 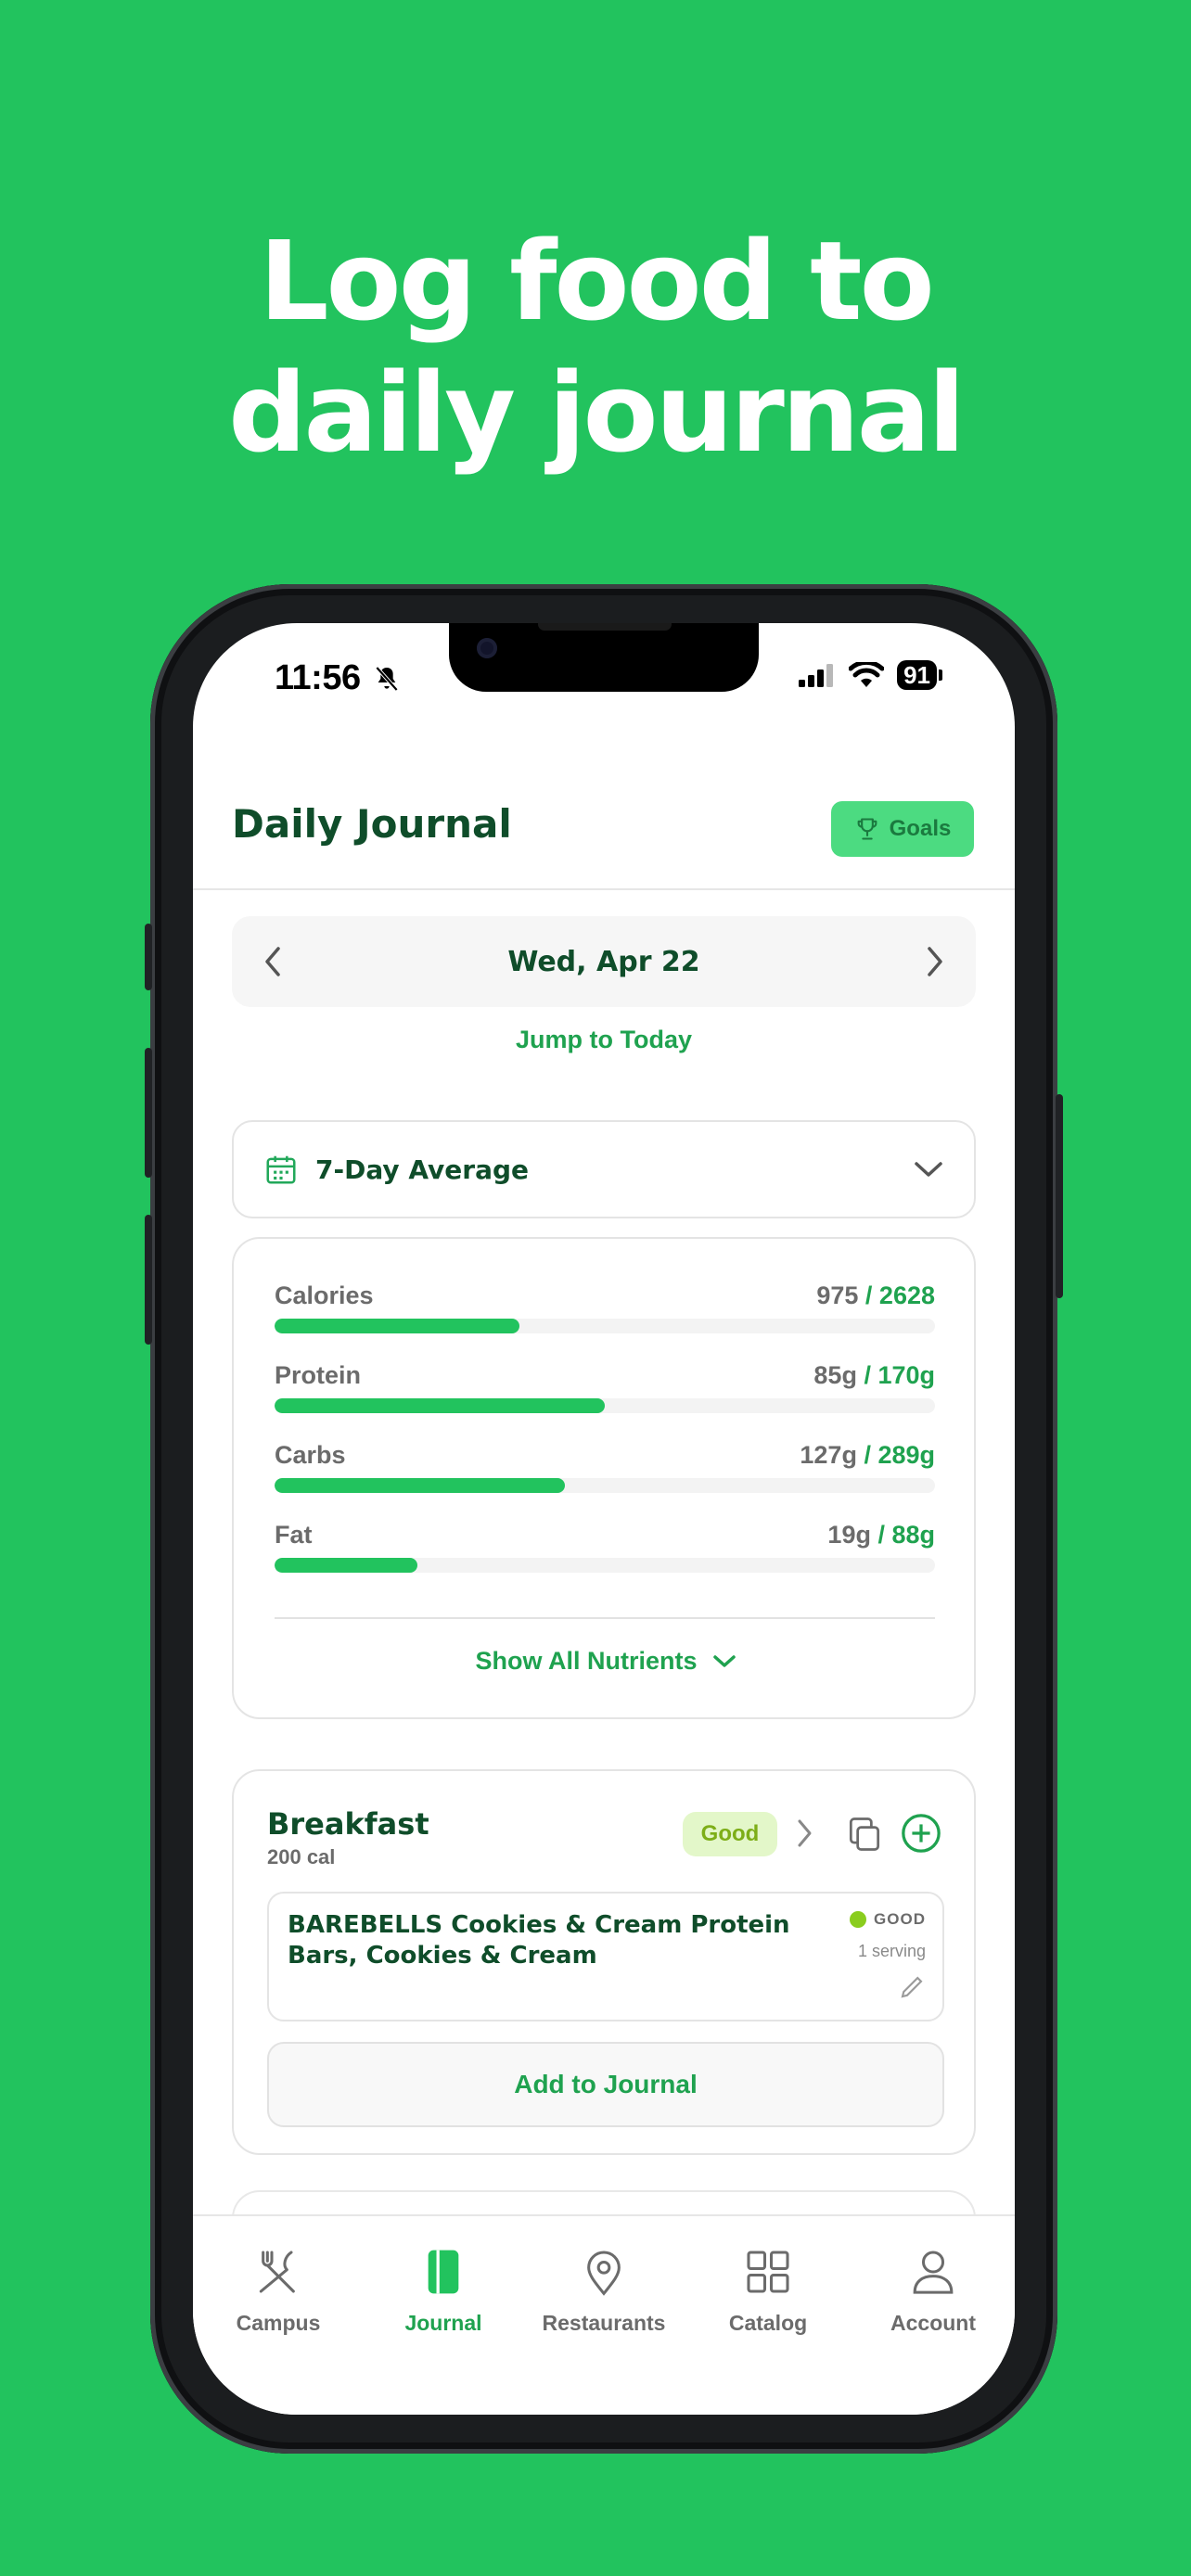 What do you see at coordinates (867, 675) in the screenshot?
I see `wifi-icon` at bounding box center [867, 675].